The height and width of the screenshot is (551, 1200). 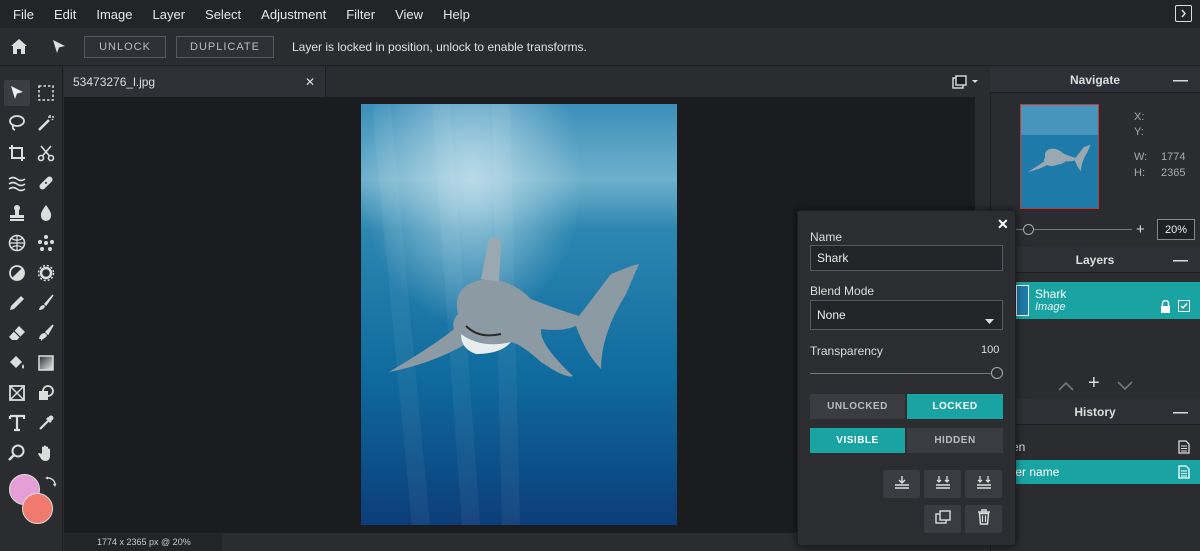 I want to click on delete-layer-button, so click(x=983, y=519).